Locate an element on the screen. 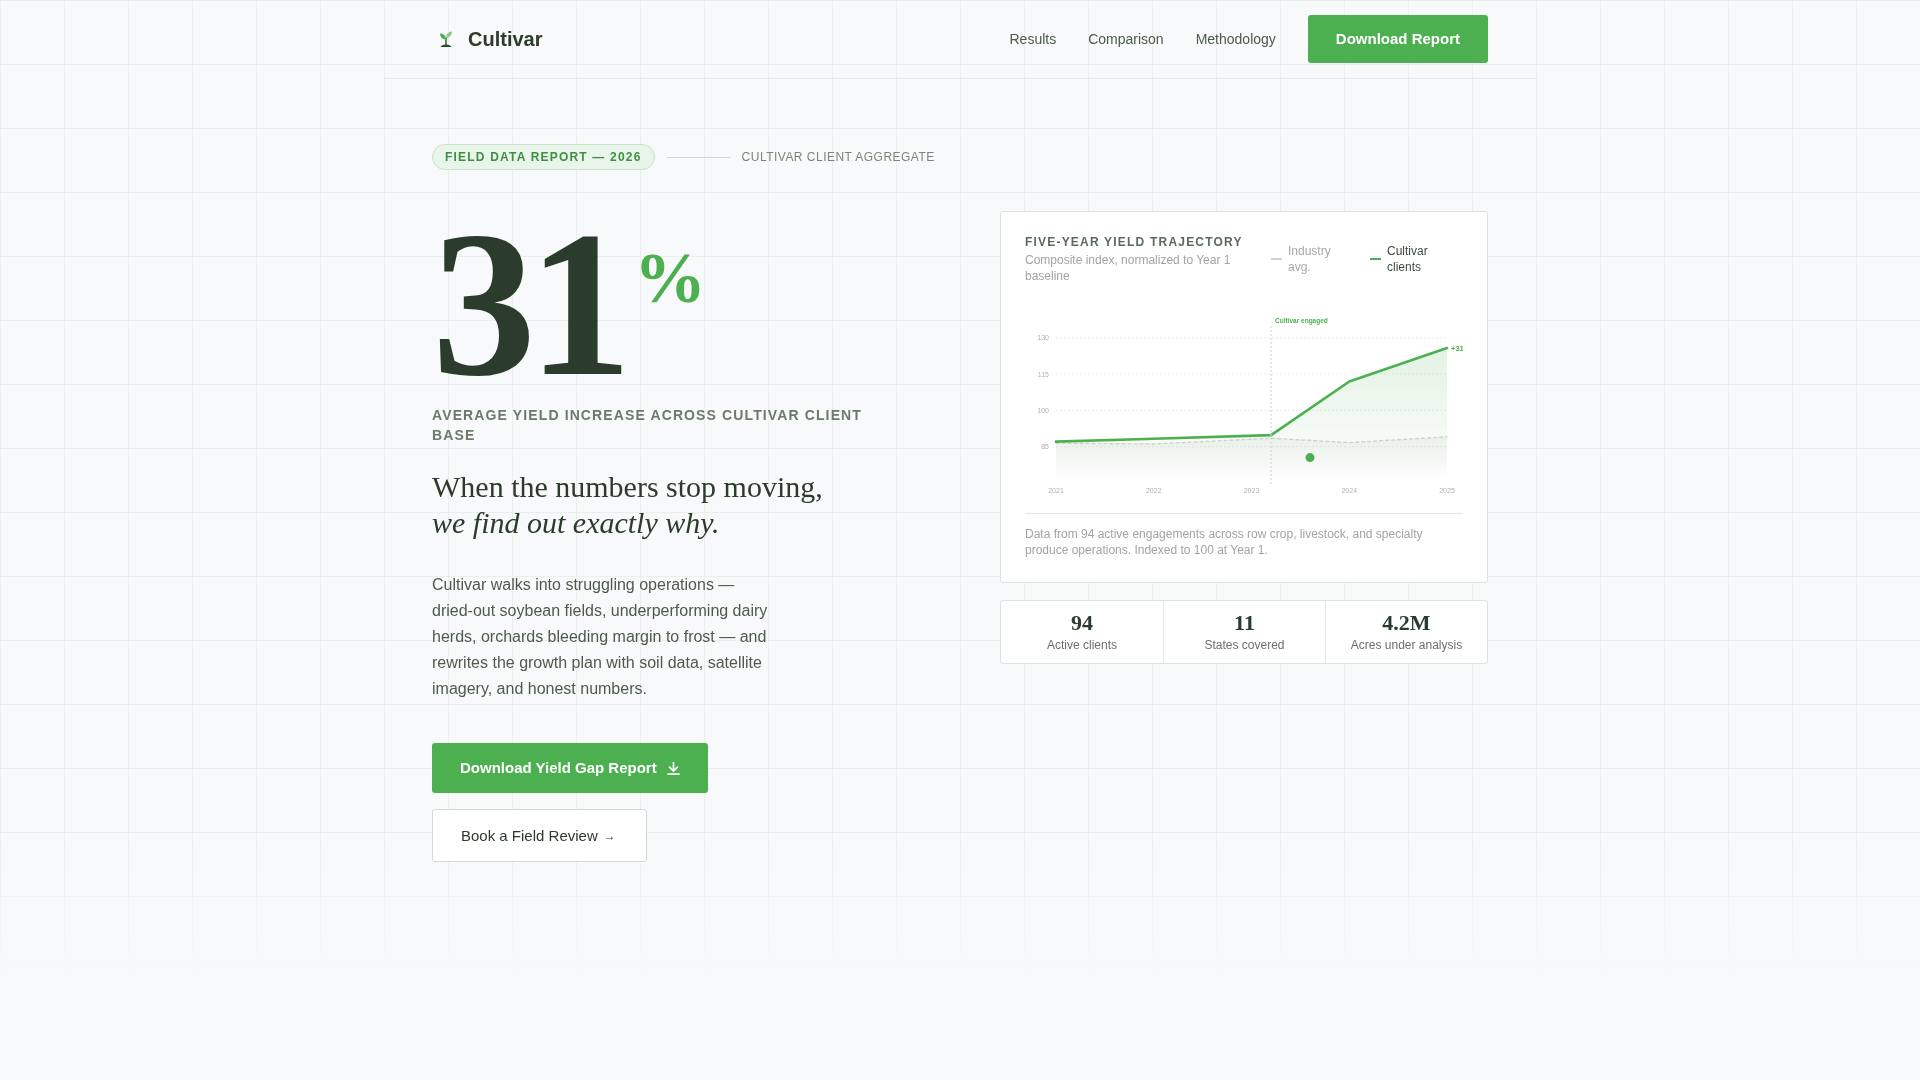  chart-footnote: Data from 94 active engagements across row crop, livestock, and specialty produce operations. Indexed to 100 at Year 1. is located at coordinates (1224, 542).